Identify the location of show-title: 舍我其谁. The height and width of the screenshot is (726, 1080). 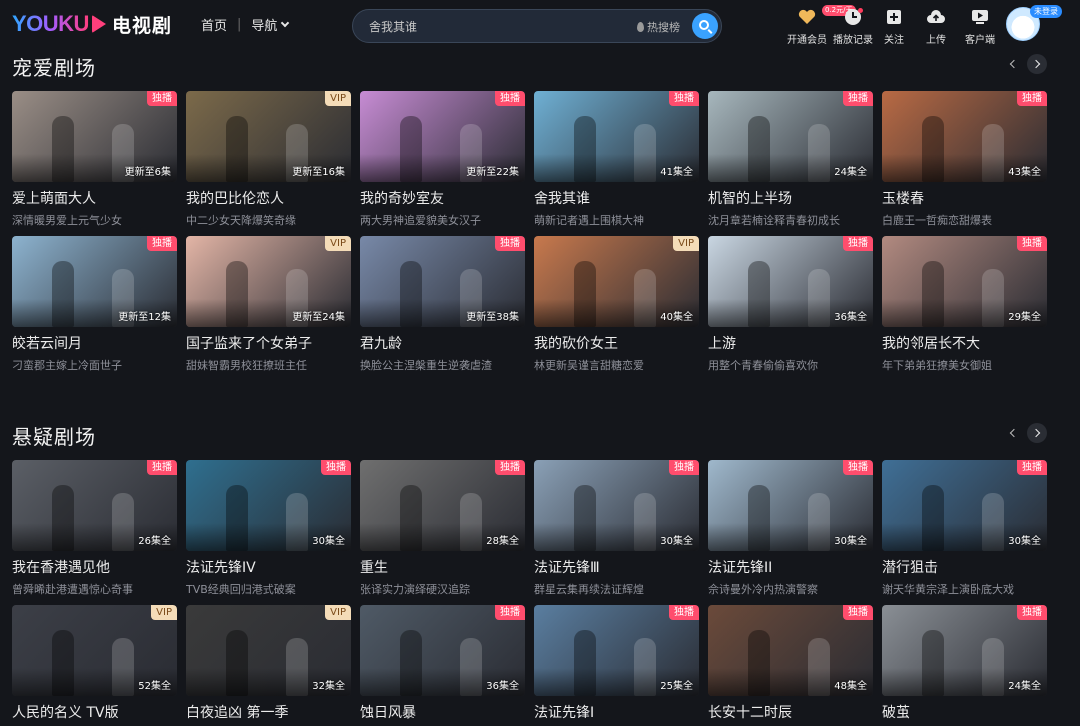
(616, 198).